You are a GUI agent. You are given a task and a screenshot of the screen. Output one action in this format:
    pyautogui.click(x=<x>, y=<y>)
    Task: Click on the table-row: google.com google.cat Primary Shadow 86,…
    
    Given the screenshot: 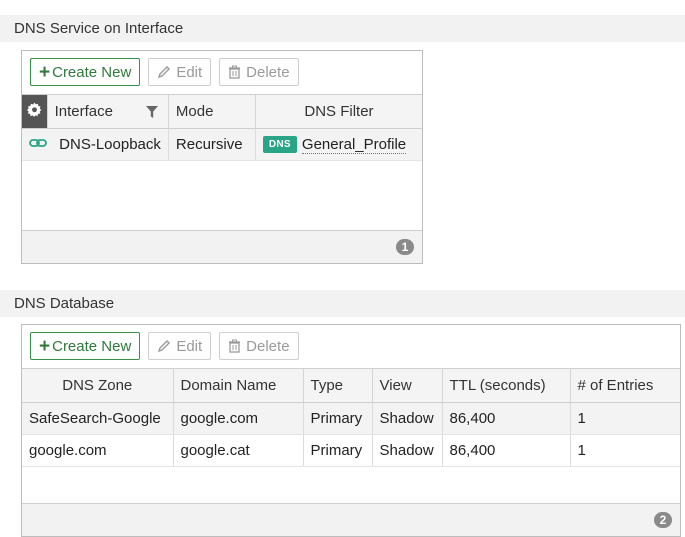 What is the action you would take?
    pyautogui.click(x=351, y=450)
    